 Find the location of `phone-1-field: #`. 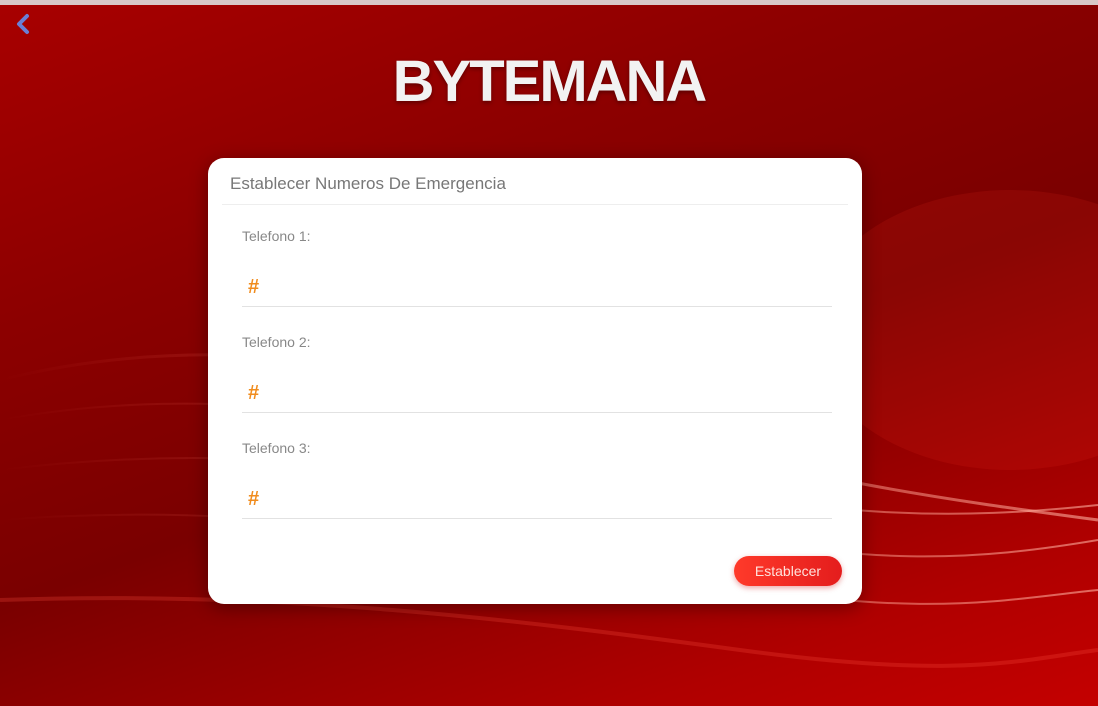

phone-1-field: # is located at coordinates (537, 286).